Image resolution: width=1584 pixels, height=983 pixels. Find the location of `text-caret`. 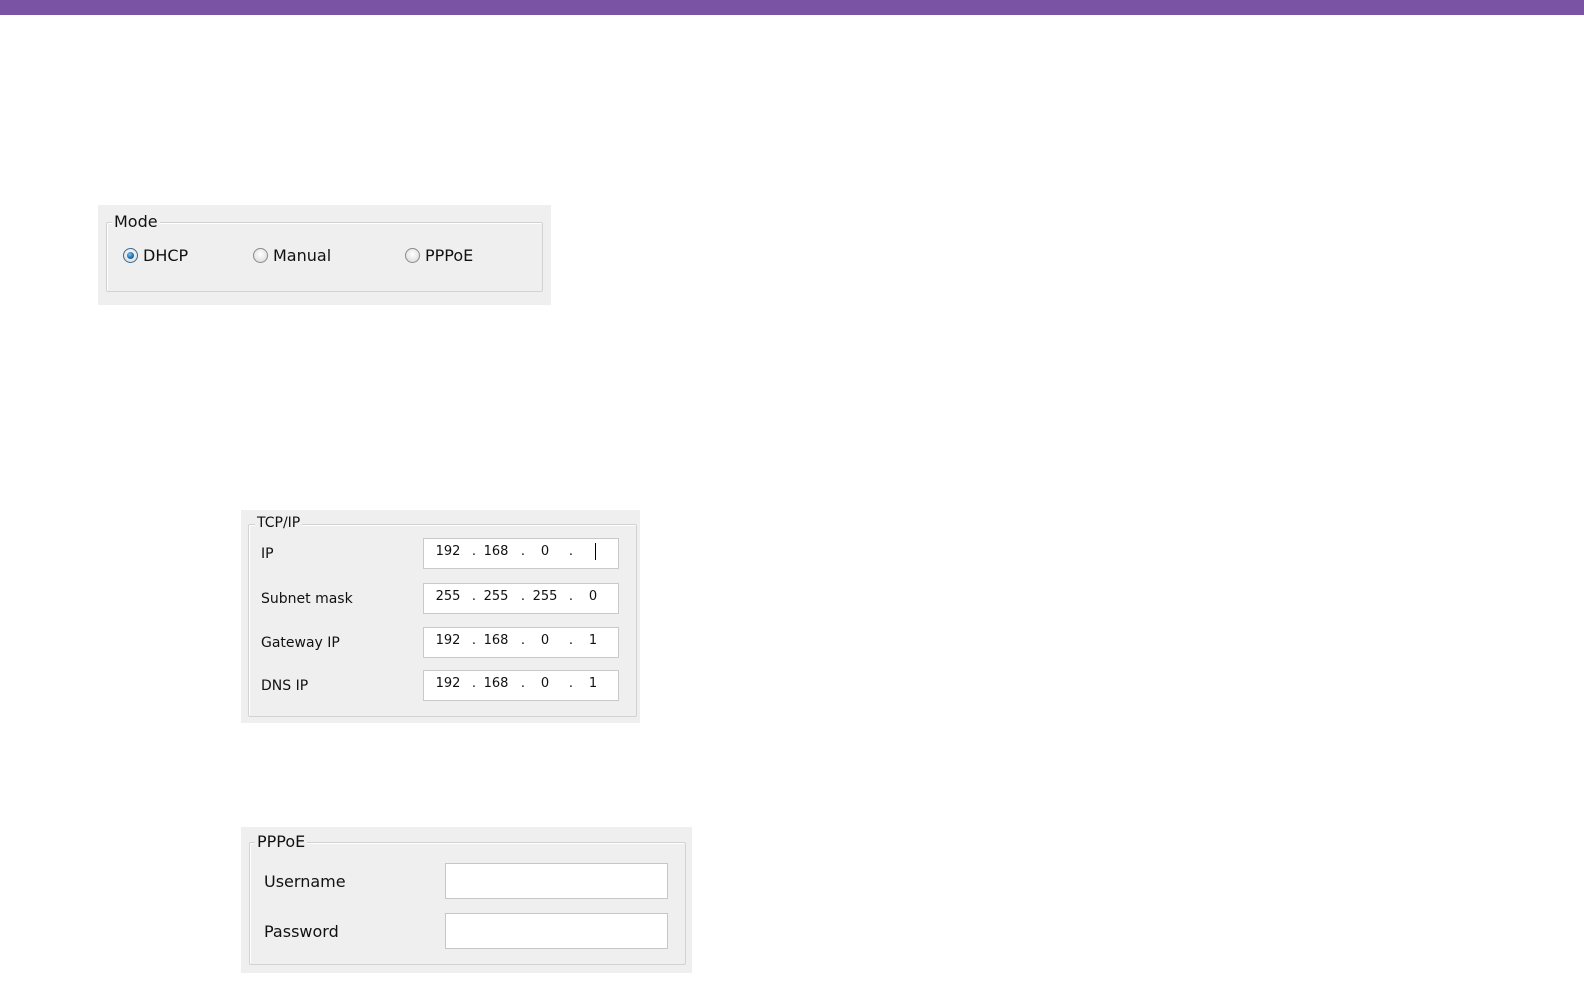

text-caret is located at coordinates (595, 551).